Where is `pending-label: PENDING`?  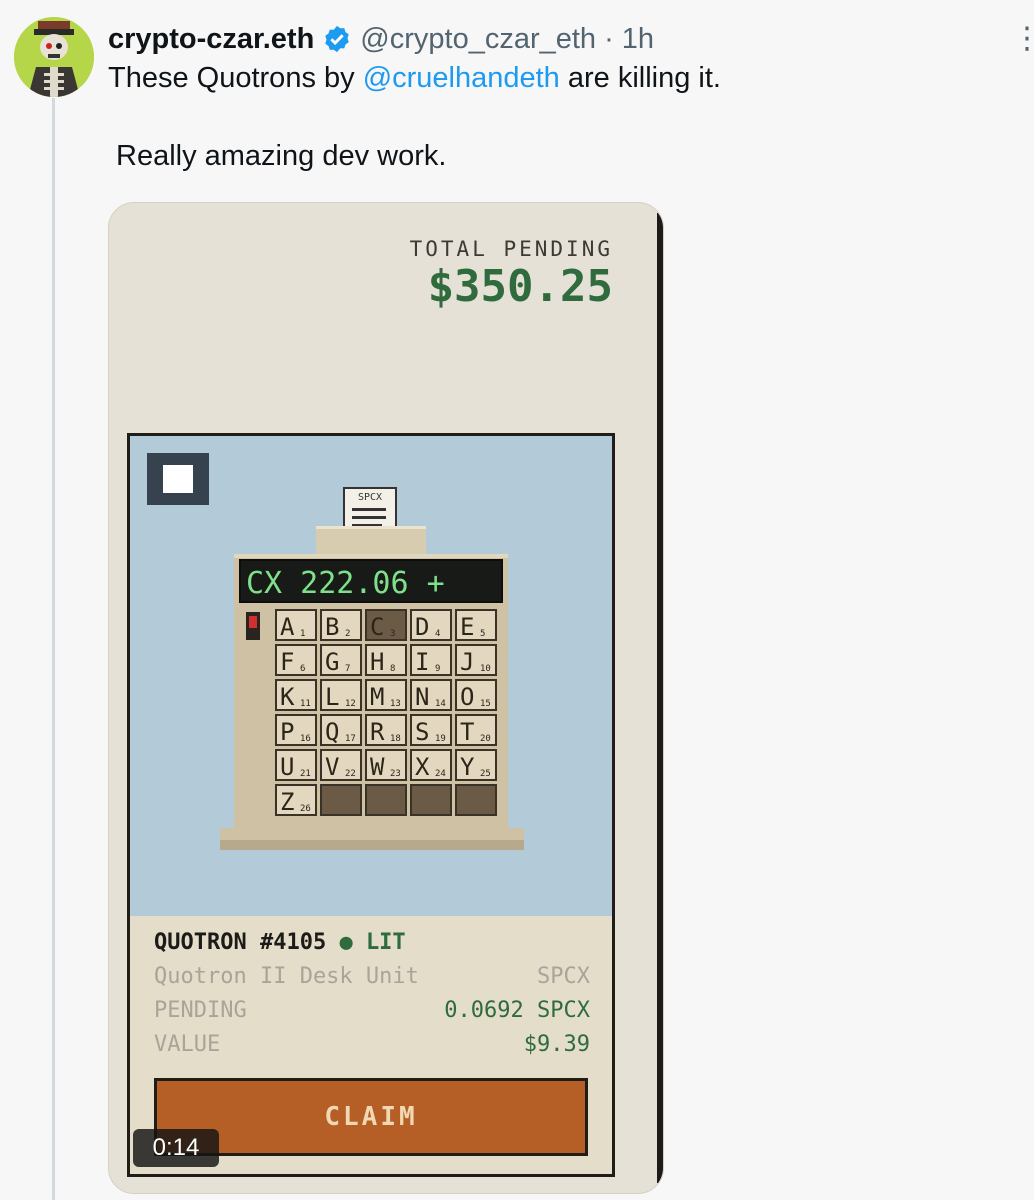 pending-label: PENDING is located at coordinates (200, 1010).